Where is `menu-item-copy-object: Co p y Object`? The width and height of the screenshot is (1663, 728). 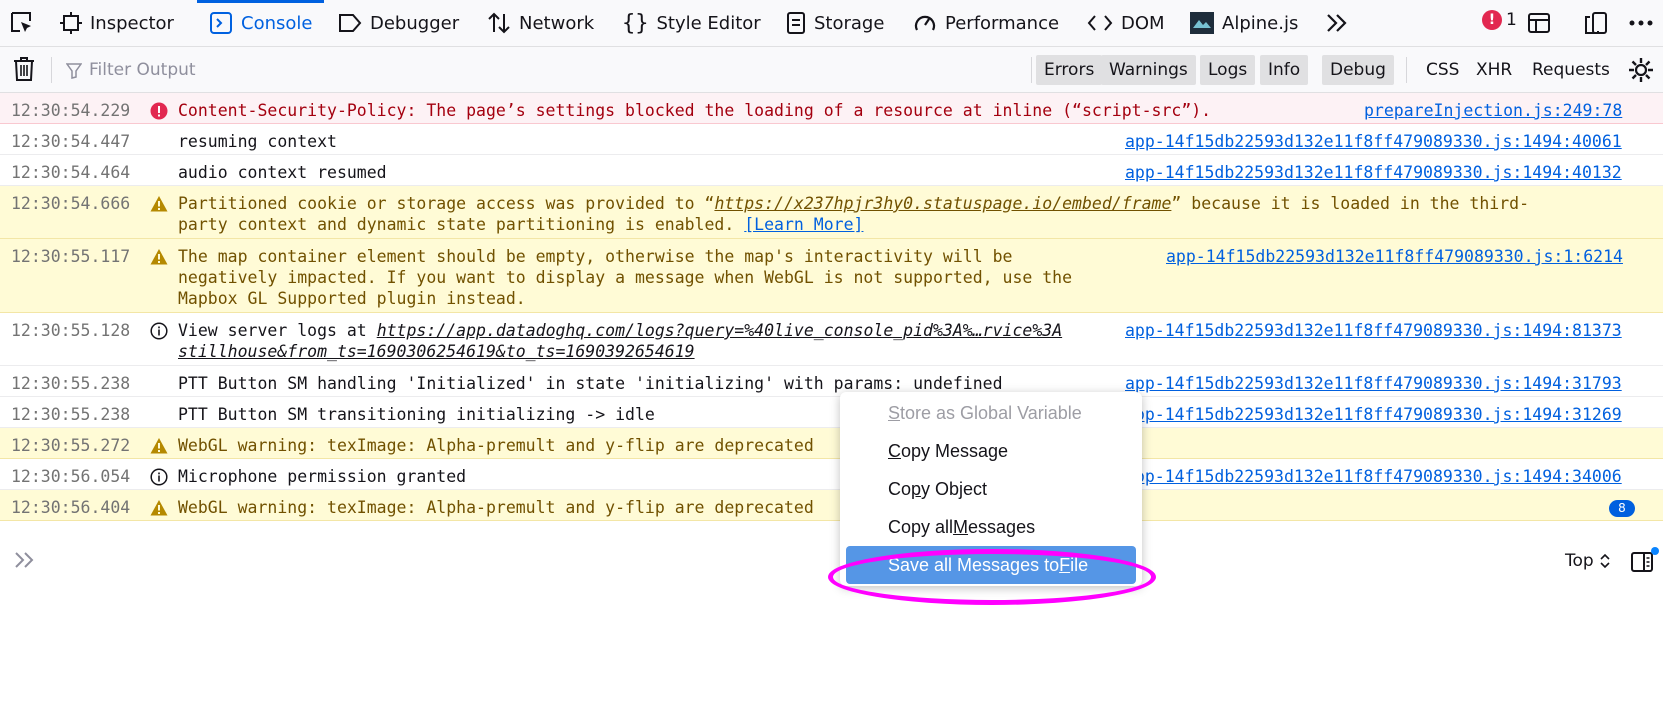 menu-item-copy-object: Co p y Object is located at coordinates (991, 489).